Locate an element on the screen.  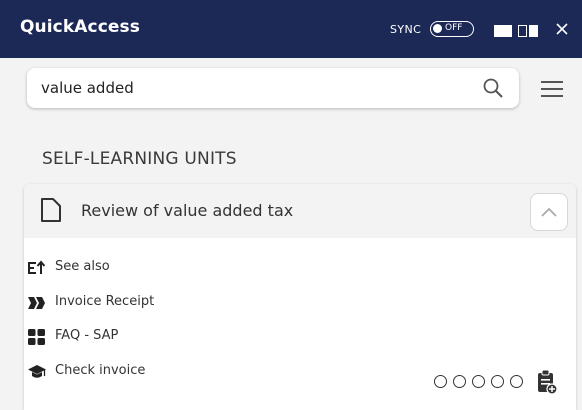
process-chevrons-icon is located at coordinates (37, 303).